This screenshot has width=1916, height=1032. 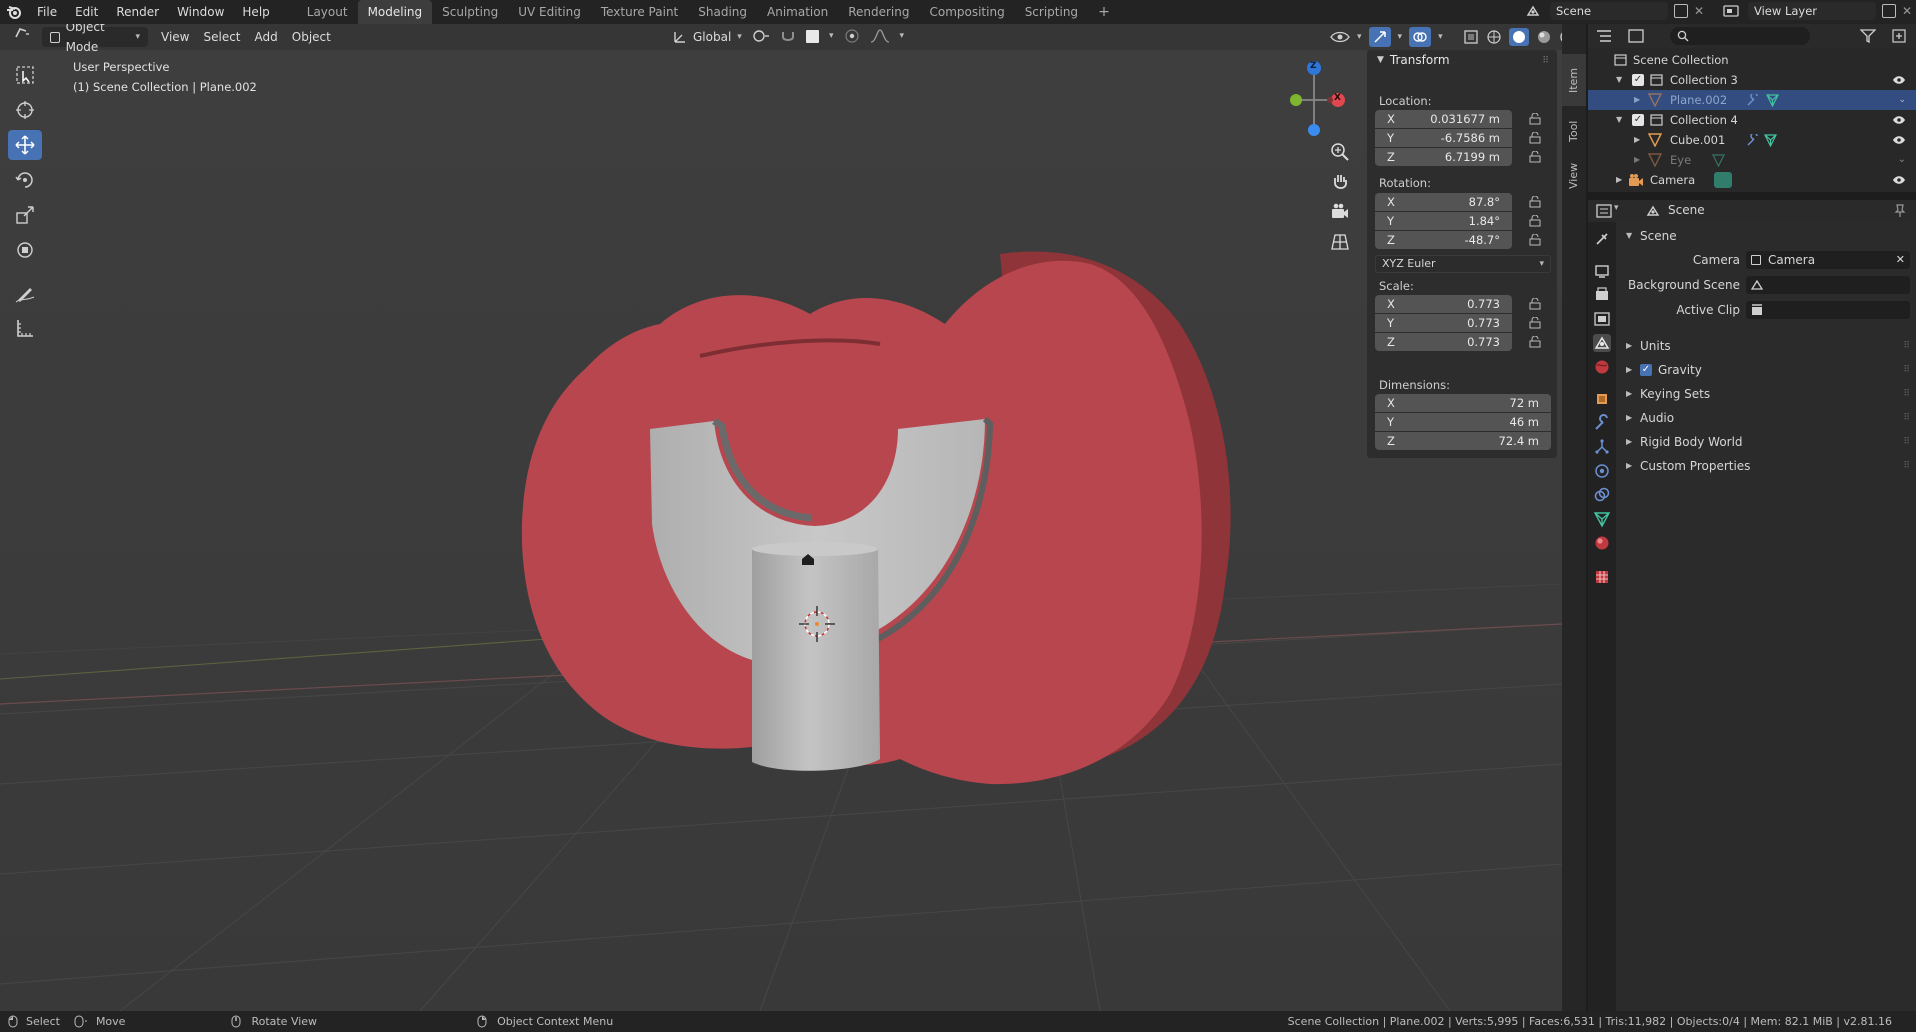 What do you see at coordinates (1602, 343) in the screenshot?
I see `scene-tab` at bounding box center [1602, 343].